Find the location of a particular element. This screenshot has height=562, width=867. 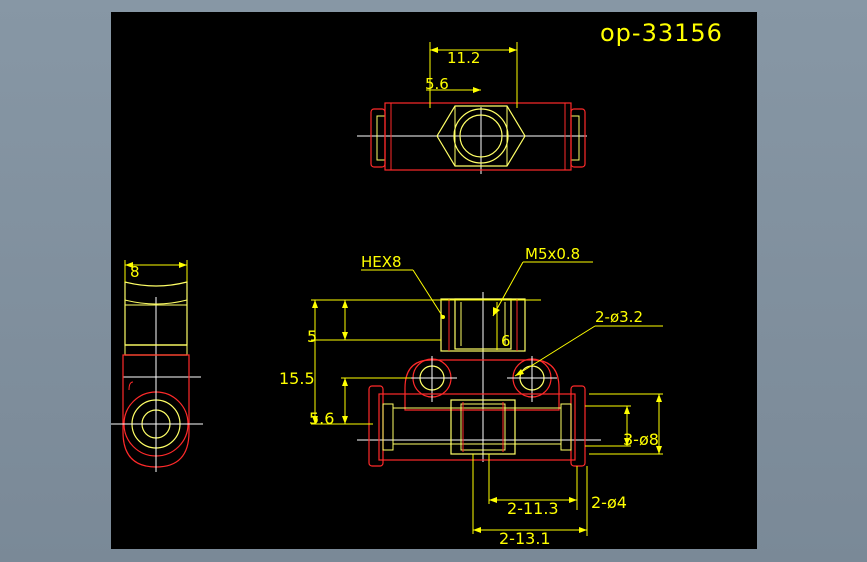

side-dimensions: 8 is located at coordinates (156, 271).